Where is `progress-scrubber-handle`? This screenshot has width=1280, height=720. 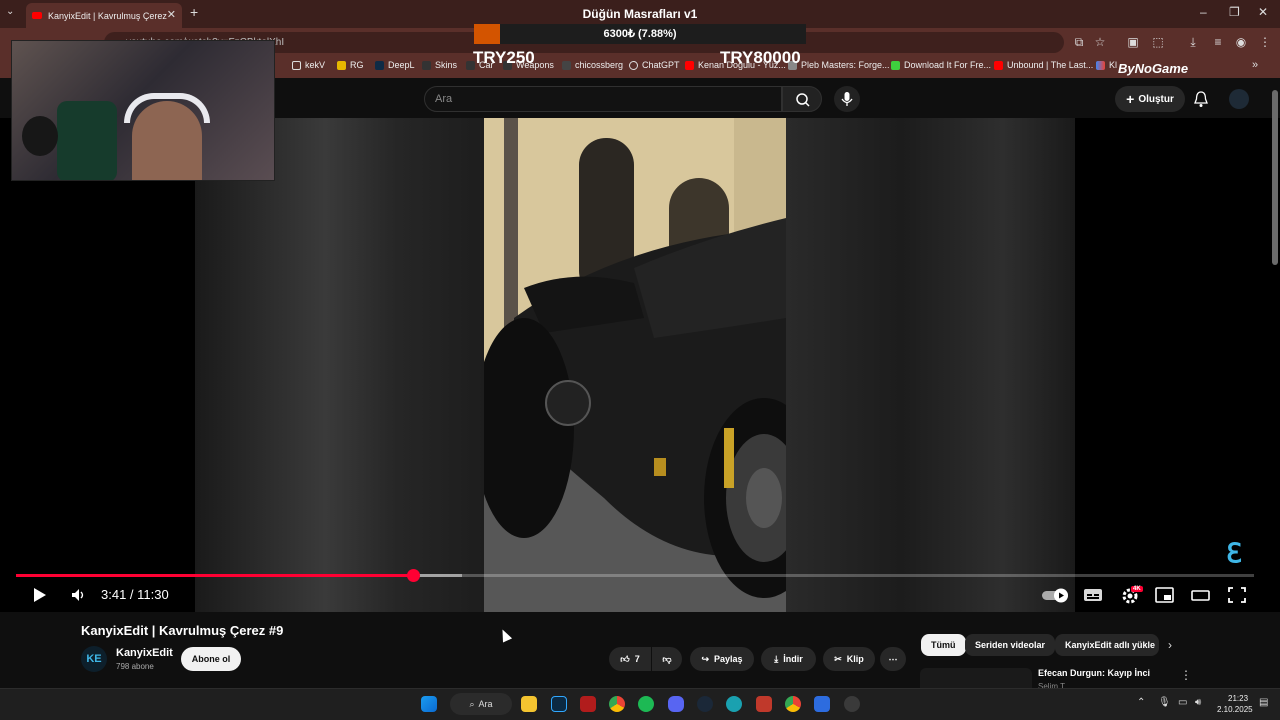 progress-scrubber-handle is located at coordinates (413, 575).